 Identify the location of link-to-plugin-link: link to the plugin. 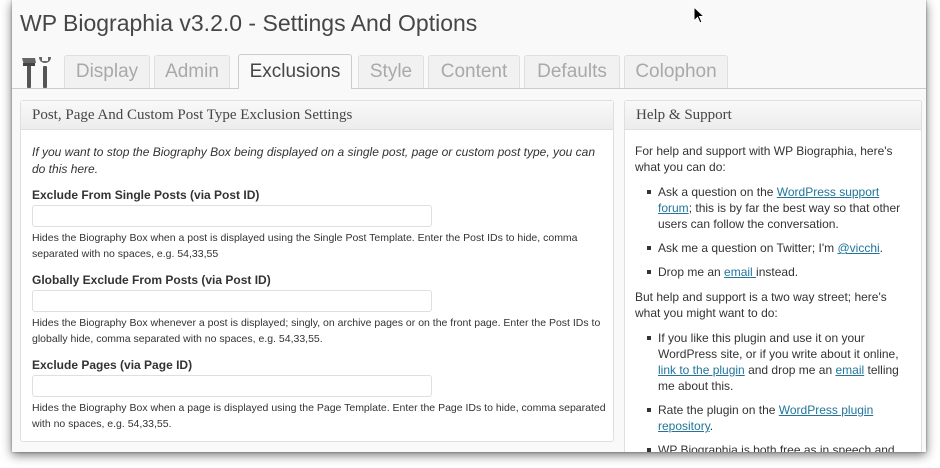
(701, 370).